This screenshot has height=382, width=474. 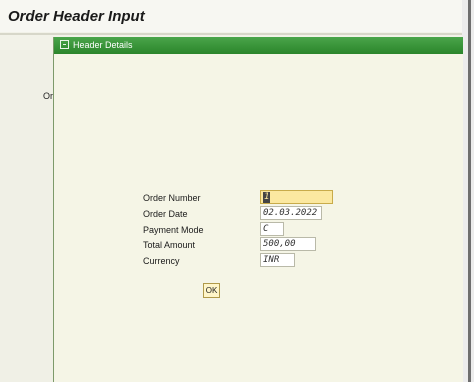 I want to click on currency-label: Currency, so click(x=161, y=261).